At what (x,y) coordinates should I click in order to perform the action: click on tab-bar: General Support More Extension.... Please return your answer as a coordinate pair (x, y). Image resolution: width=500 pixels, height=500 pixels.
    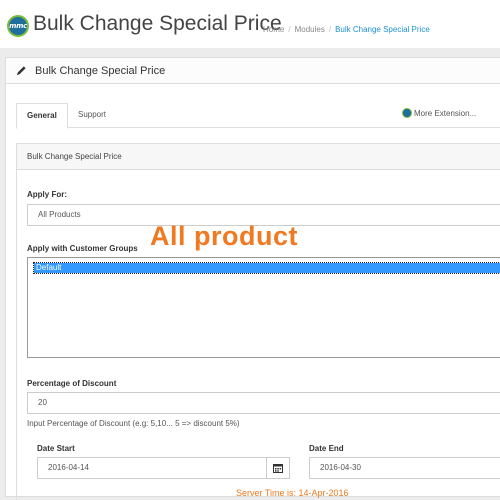
    Looking at the image, I should click on (258, 116).